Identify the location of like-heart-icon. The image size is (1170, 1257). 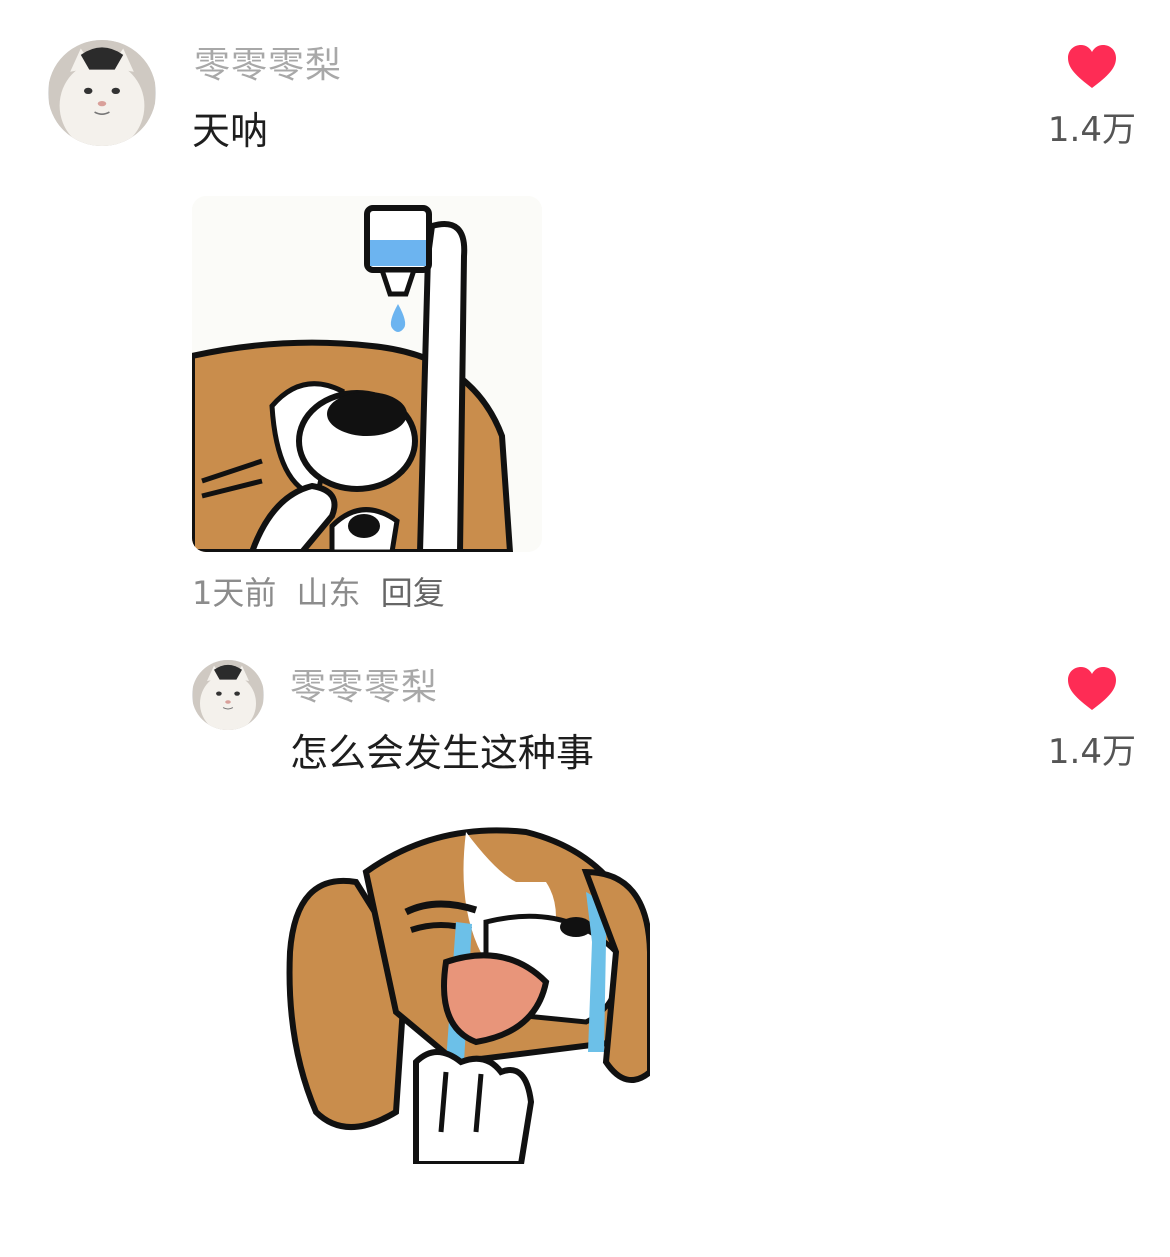
(1092, 67).